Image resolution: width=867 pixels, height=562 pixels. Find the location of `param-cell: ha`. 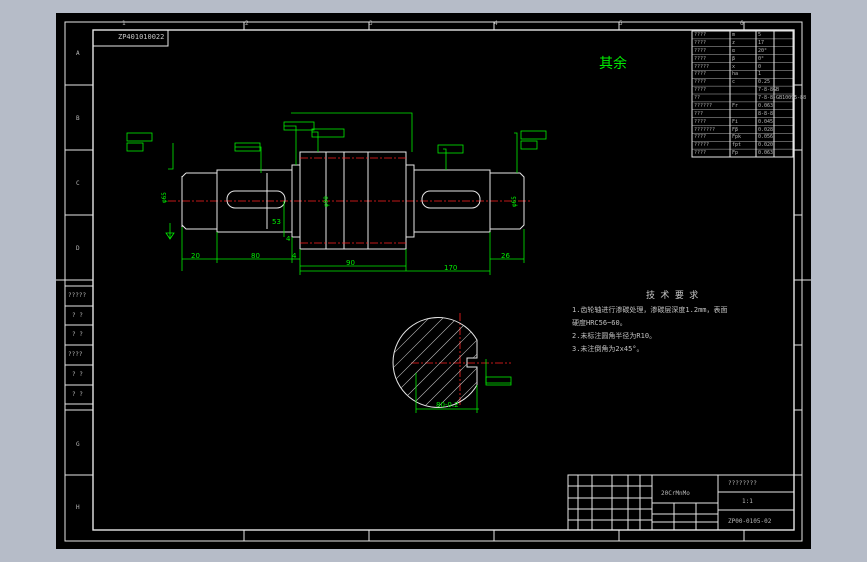

param-cell: ha is located at coordinates (735, 74).